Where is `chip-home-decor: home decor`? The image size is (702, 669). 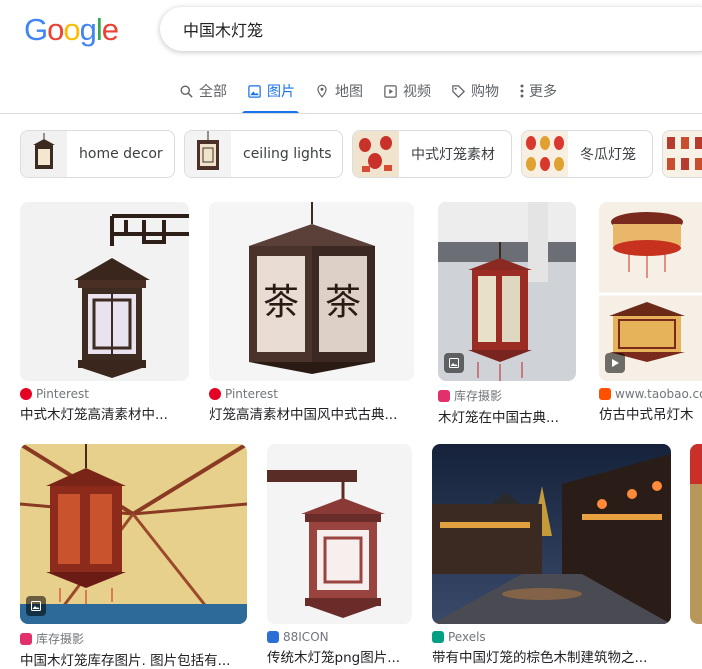 chip-home-decor: home decor is located at coordinates (97, 154).